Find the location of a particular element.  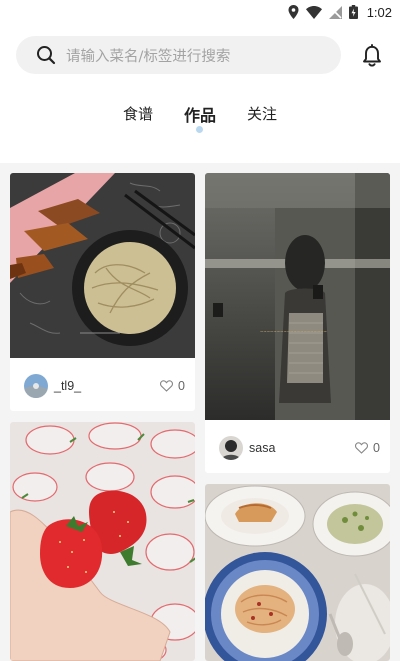

tab-works: 作品 is located at coordinates (200, 114).